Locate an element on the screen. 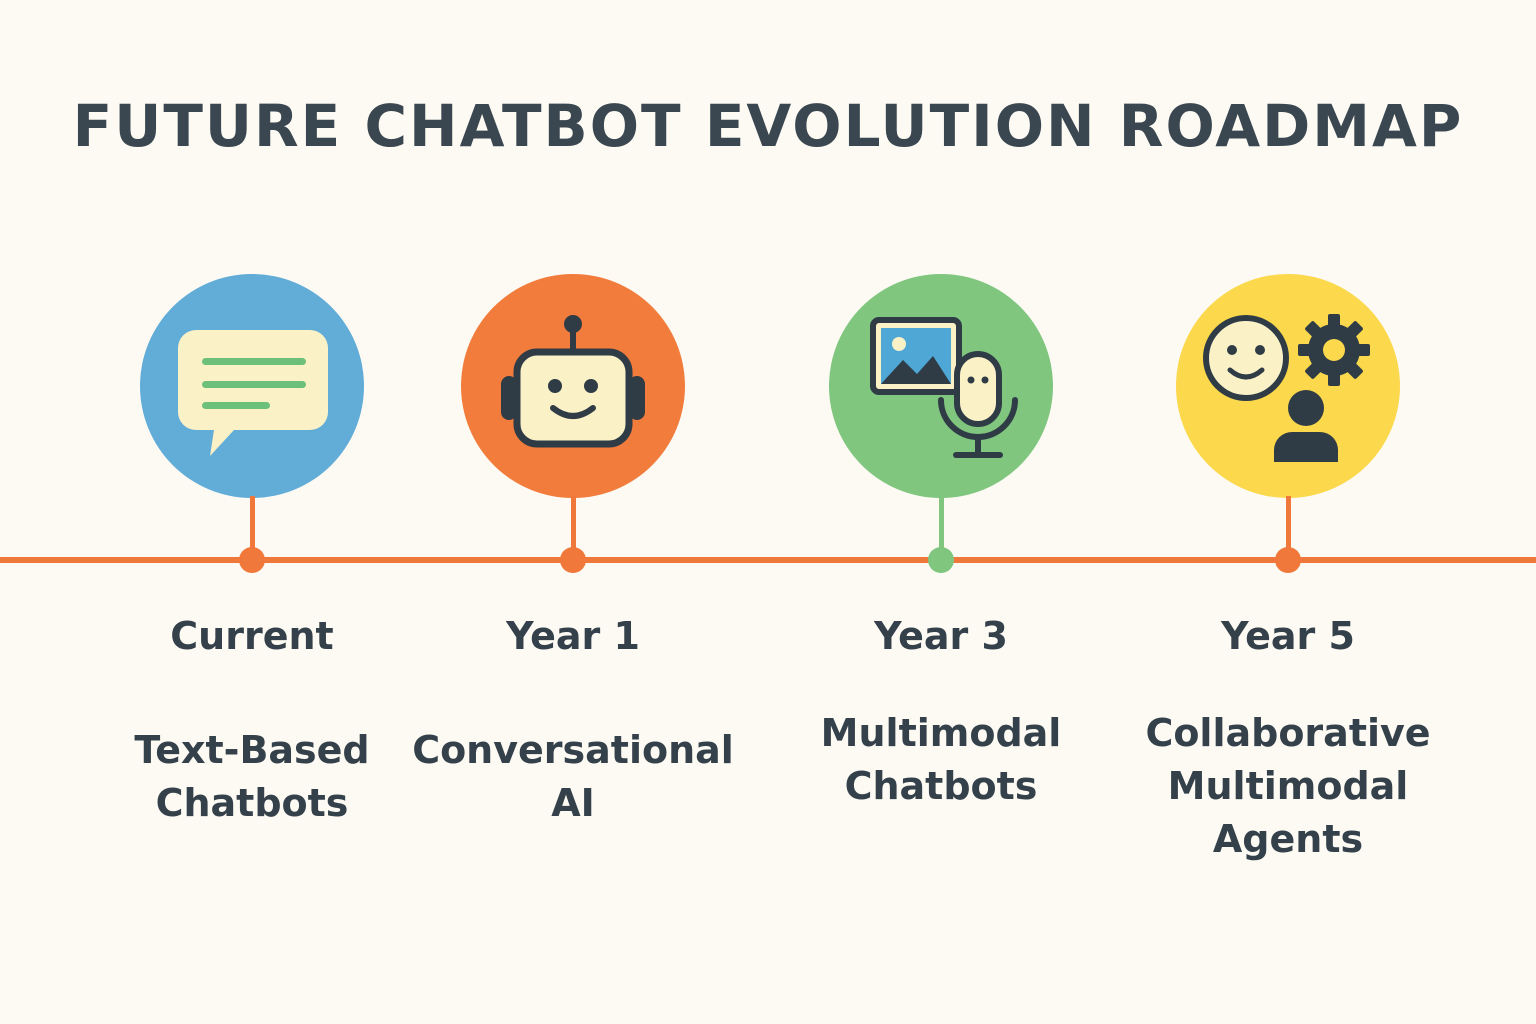 This screenshot has width=1536, height=1024. smiley-gear-person-icon is located at coordinates (1286, 388).